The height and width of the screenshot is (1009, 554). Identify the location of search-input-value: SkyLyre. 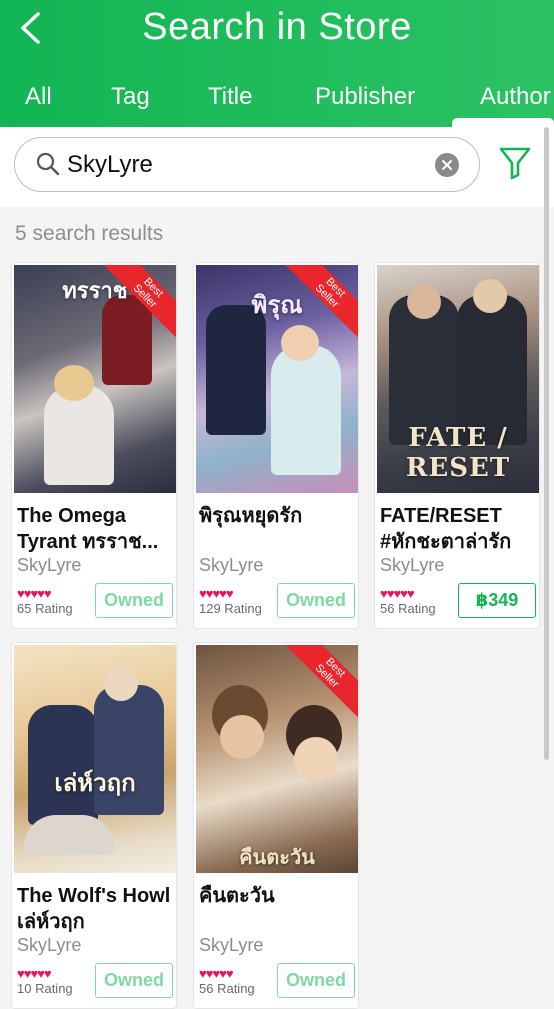
(110, 164).